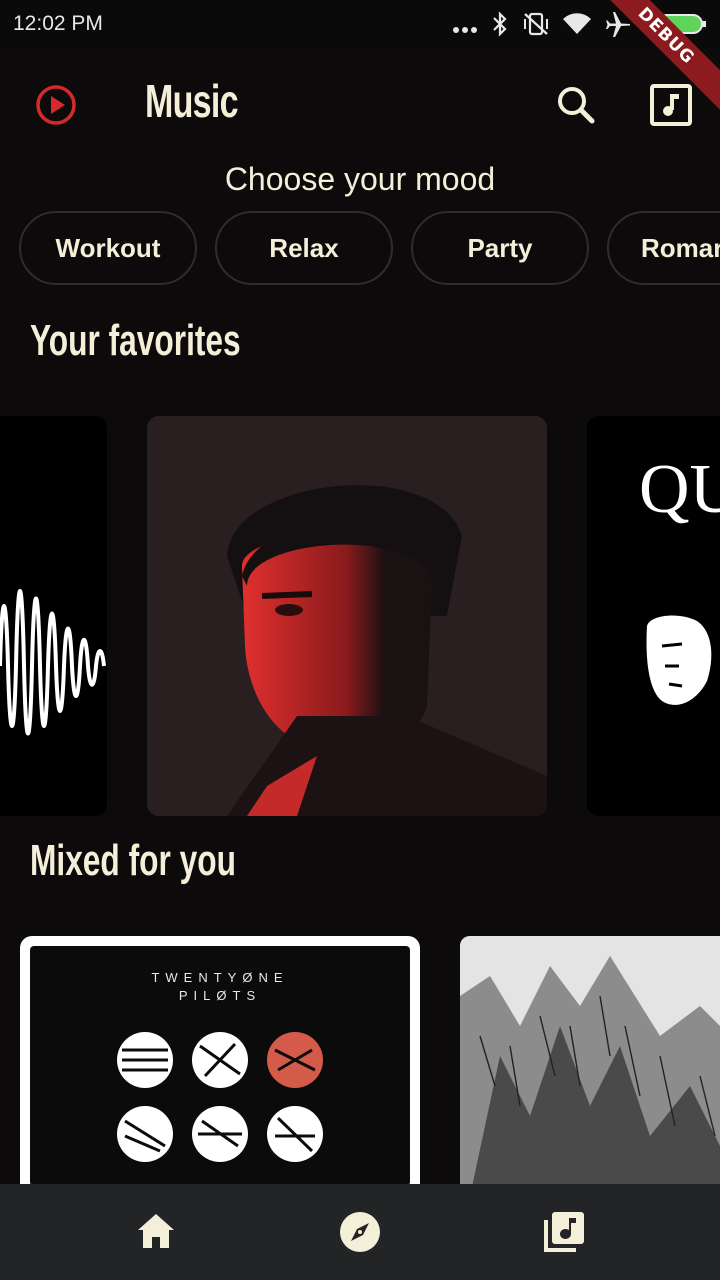  I want to click on album-art: TWENTYØNE PILØTS, so click(220, 1066).